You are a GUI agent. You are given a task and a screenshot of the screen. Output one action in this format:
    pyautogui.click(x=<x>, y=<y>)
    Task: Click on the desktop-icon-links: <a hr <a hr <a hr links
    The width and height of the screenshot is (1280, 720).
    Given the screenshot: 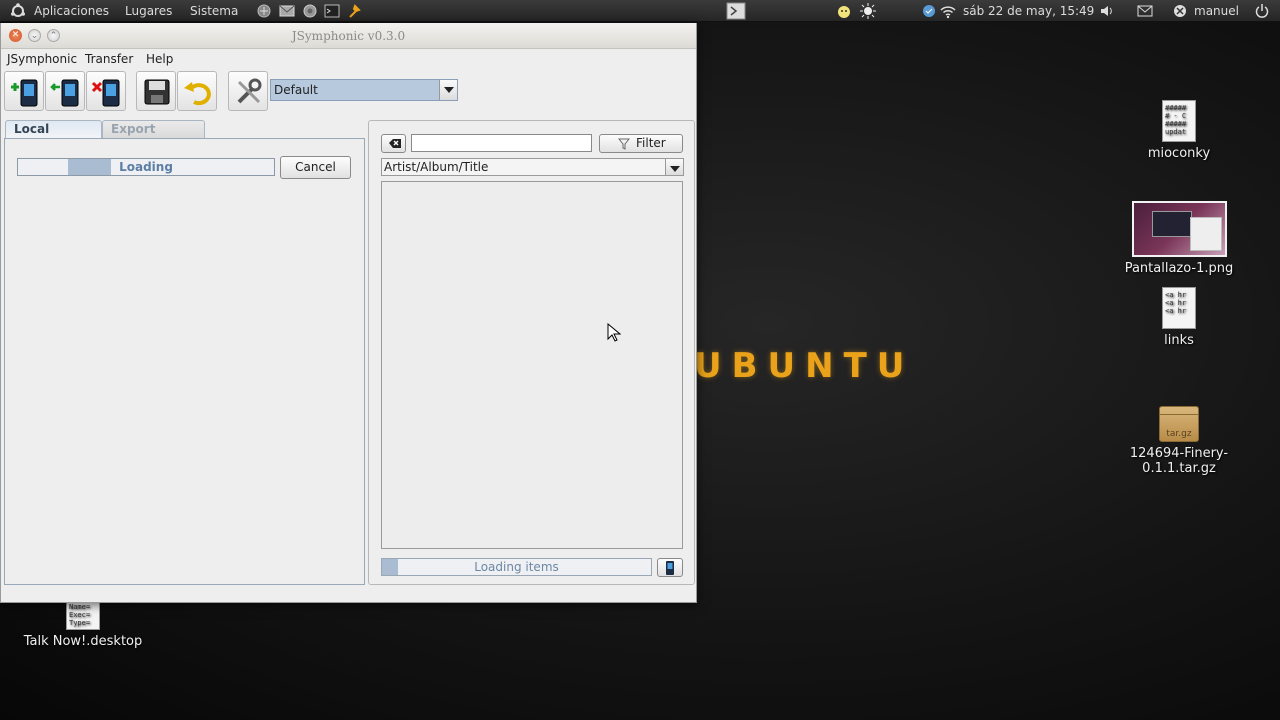 What is the action you would take?
    pyautogui.click(x=1179, y=317)
    